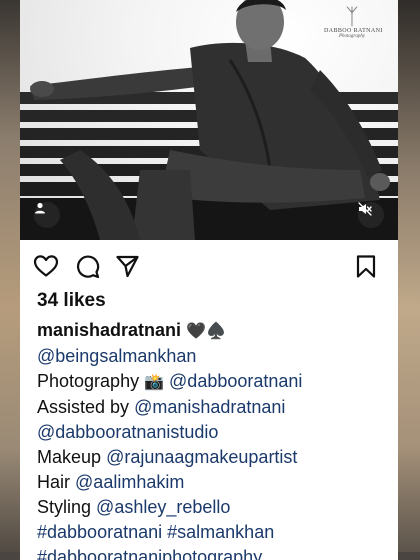 The height and width of the screenshot is (560, 420). Describe the element at coordinates (352, 36) in the screenshot. I see `watermark-subtitle: Photography` at that location.